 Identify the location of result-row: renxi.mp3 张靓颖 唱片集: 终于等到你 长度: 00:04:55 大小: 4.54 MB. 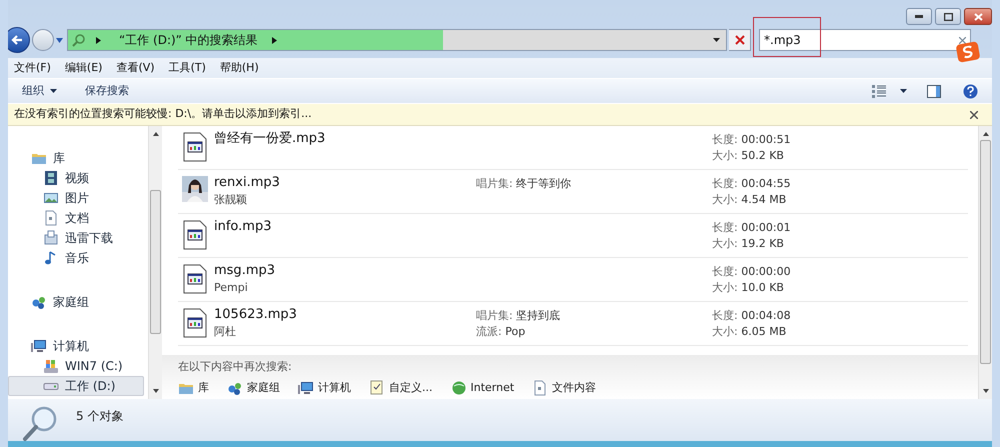
(573, 192).